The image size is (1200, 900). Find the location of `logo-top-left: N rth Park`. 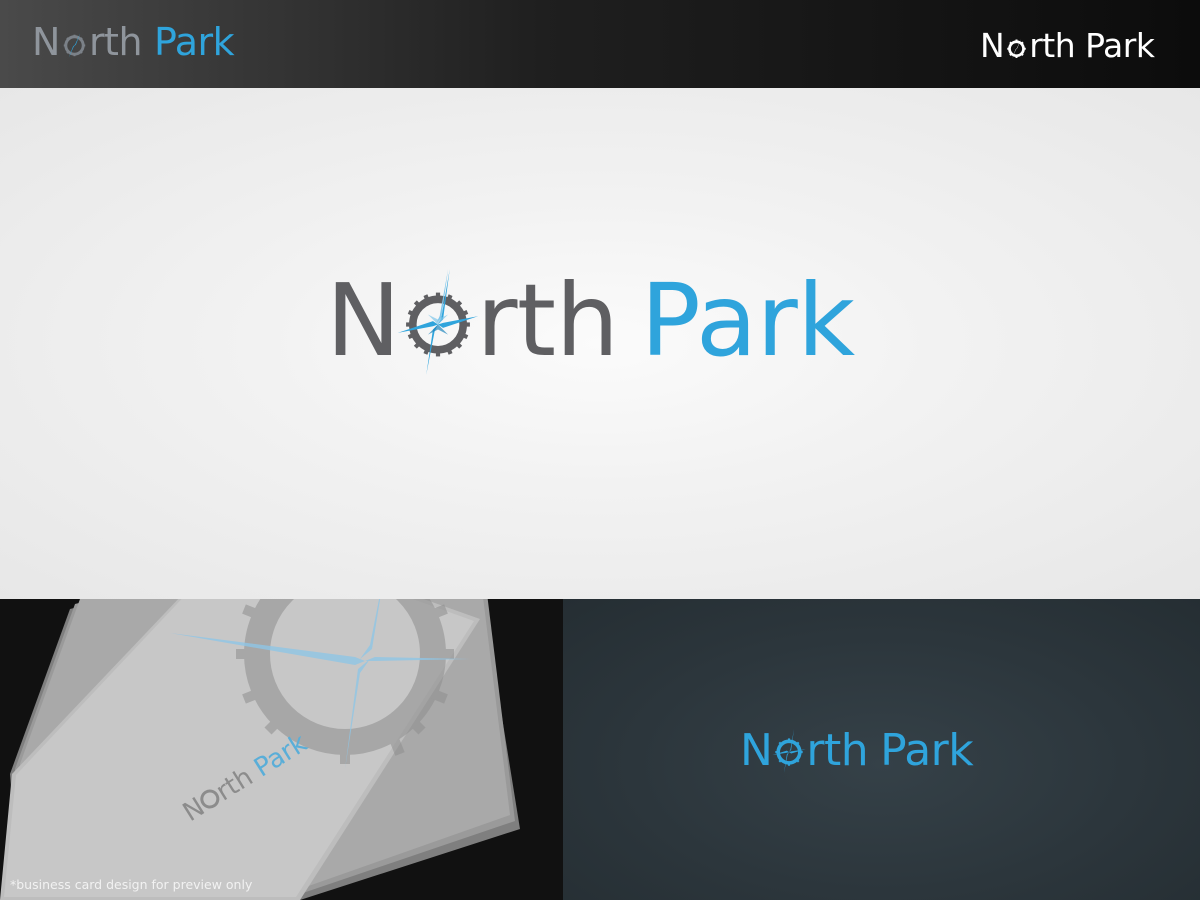

logo-top-left: N rth Park is located at coordinates (133, 42).